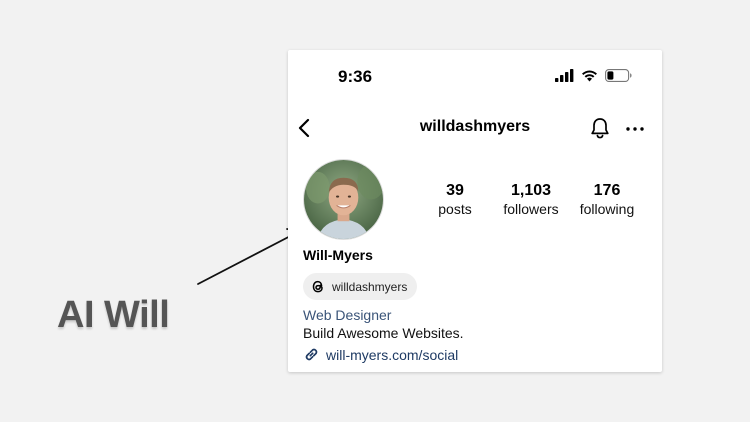 The image size is (750, 422). What do you see at coordinates (564, 75) in the screenshot?
I see `signal-icon` at bounding box center [564, 75].